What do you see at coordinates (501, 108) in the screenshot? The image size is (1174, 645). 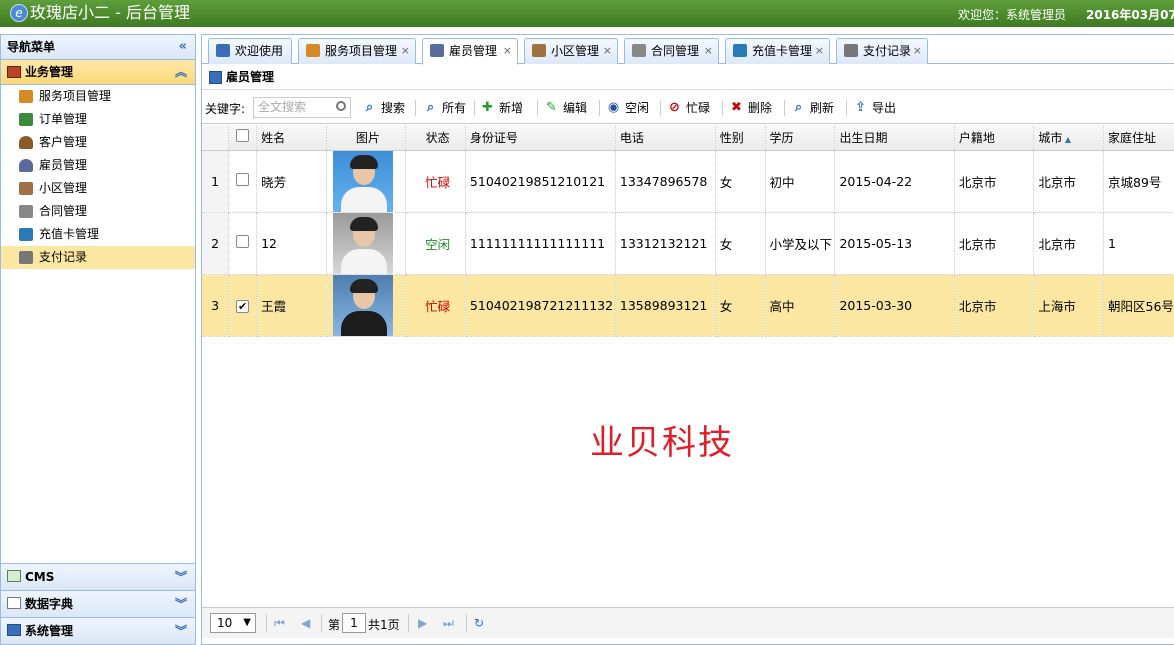 I see `add-button: ✚ 新增` at bounding box center [501, 108].